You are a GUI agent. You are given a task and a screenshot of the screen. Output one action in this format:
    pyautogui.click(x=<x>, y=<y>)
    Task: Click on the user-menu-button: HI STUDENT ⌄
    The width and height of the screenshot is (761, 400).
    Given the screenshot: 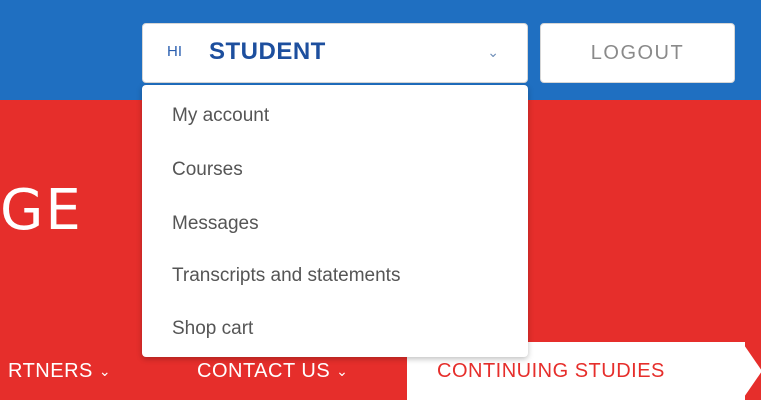 What is the action you would take?
    pyautogui.click(x=335, y=53)
    